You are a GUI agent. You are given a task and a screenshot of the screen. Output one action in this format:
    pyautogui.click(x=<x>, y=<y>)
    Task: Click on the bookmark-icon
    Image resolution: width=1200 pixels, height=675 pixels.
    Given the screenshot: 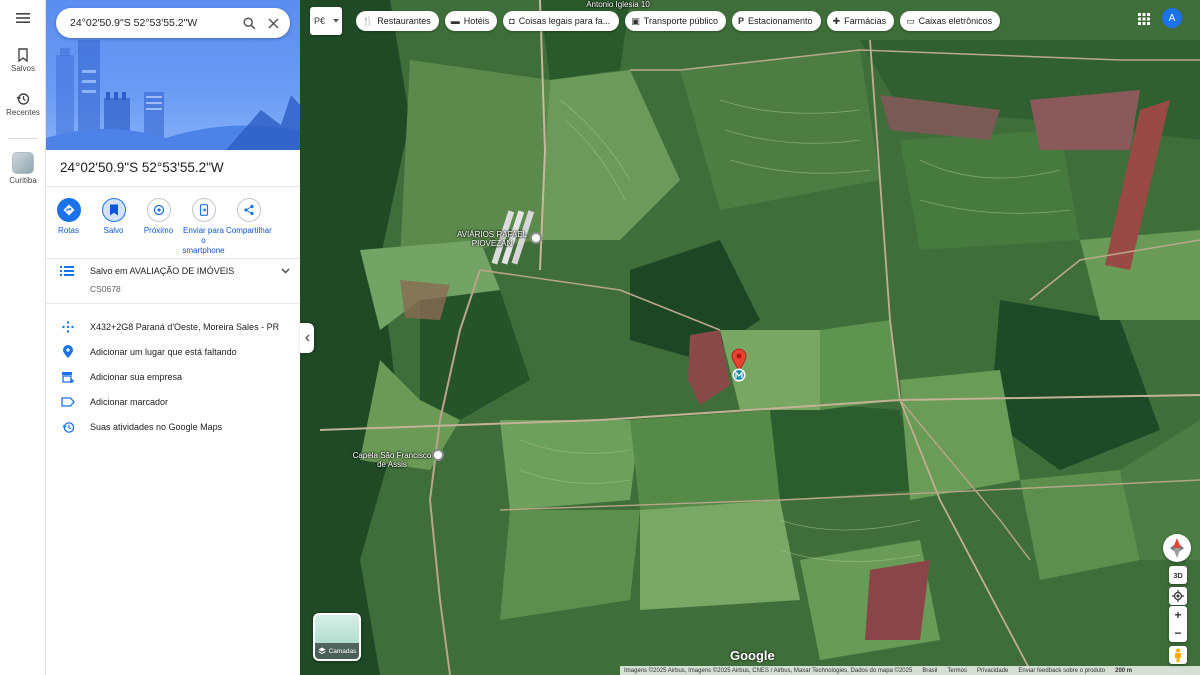 What is the action you would take?
    pyautogui.click(x=23, y=55)
    